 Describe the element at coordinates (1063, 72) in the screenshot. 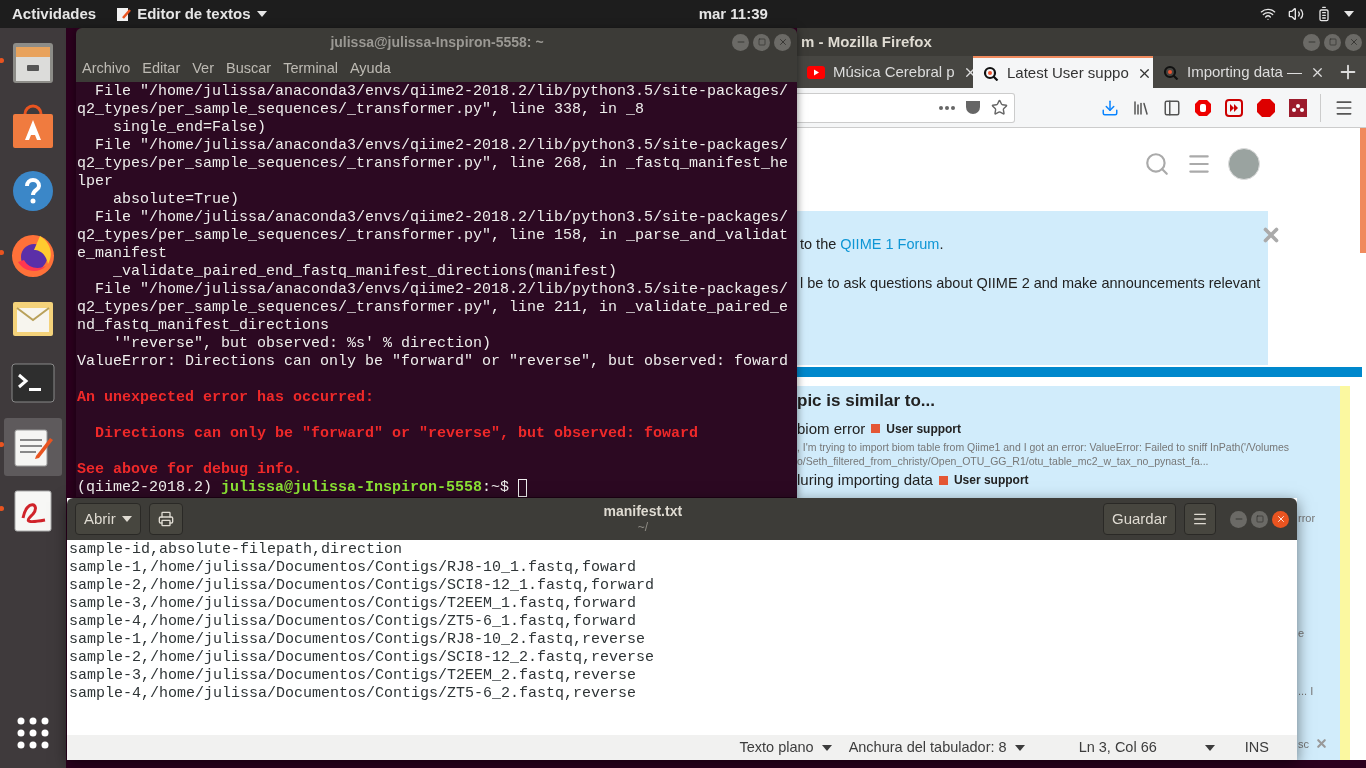

I see `browser-tab: Latest User suppo` at that location.